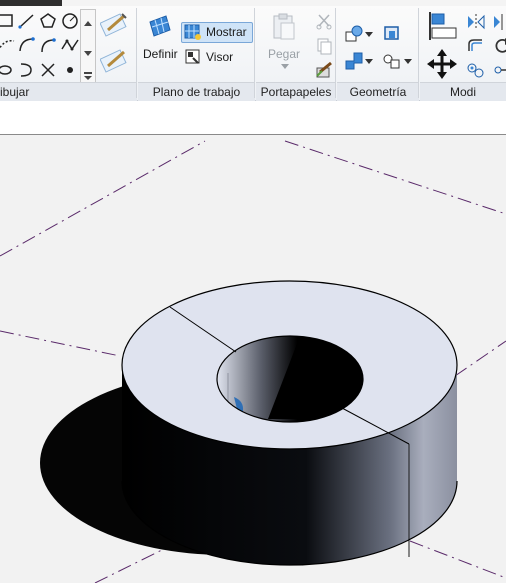 The height and width of the screenshot is (583, 506). Describe the element at coordinates (48, 21) in the screenshot. I see `polygon-icon` at that location.